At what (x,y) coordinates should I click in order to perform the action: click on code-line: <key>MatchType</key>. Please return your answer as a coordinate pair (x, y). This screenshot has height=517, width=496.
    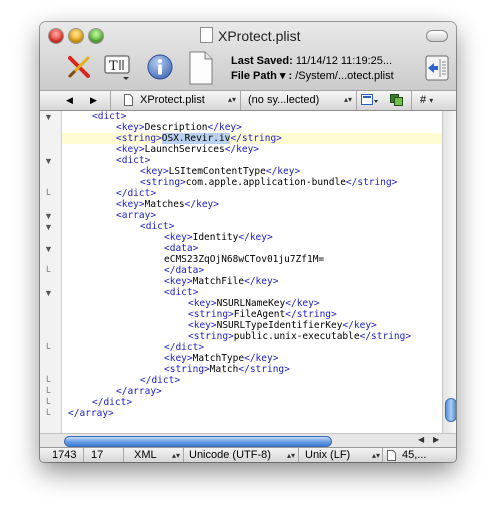
    Looking at the image, I should click on (221, 358).